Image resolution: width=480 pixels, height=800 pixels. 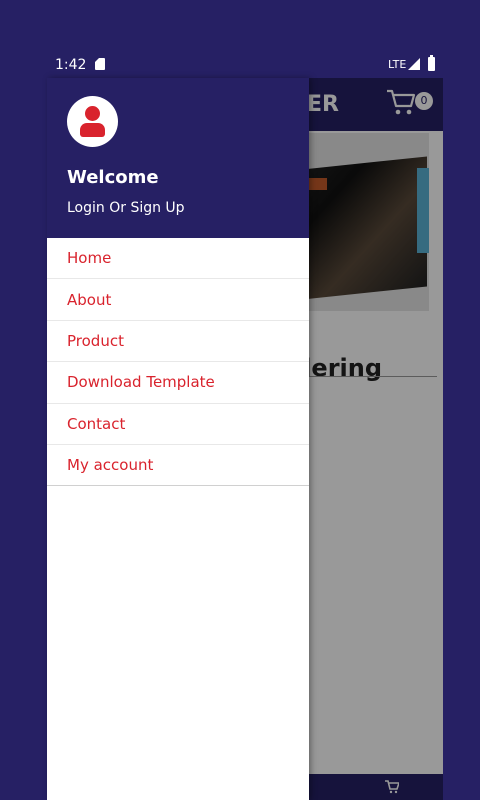 I want to click on menu-item-product: Product, so click(x=178, y=342).